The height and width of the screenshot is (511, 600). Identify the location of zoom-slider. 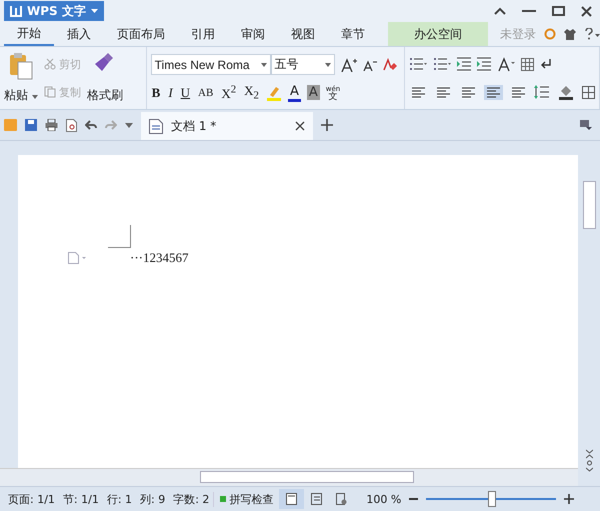
(492, 499).